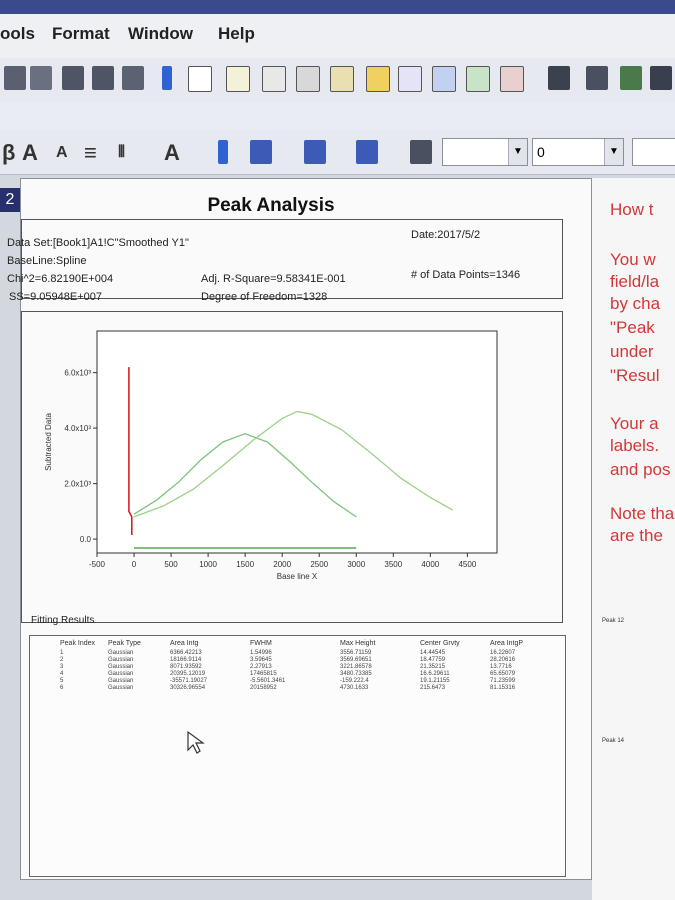 The width and height of the screenshot is (675, 900). Describe the element at coordinates (97, 564) in the screenshot. I see `x-tick-label: -500` at that location.